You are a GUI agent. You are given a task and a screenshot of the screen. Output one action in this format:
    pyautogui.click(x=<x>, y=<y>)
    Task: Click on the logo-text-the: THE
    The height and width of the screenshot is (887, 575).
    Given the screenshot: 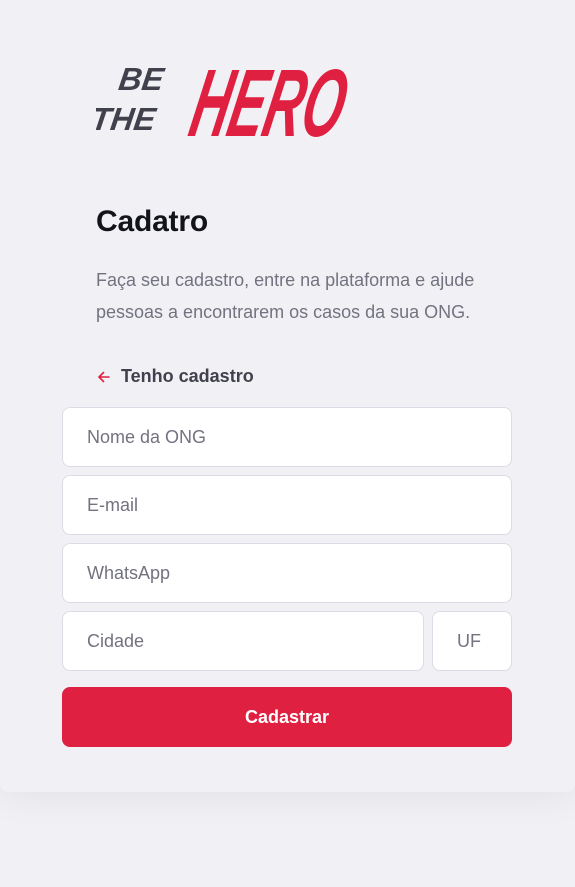 What is the action you would take?
    pyautogui.click(x=127, y=119)
    